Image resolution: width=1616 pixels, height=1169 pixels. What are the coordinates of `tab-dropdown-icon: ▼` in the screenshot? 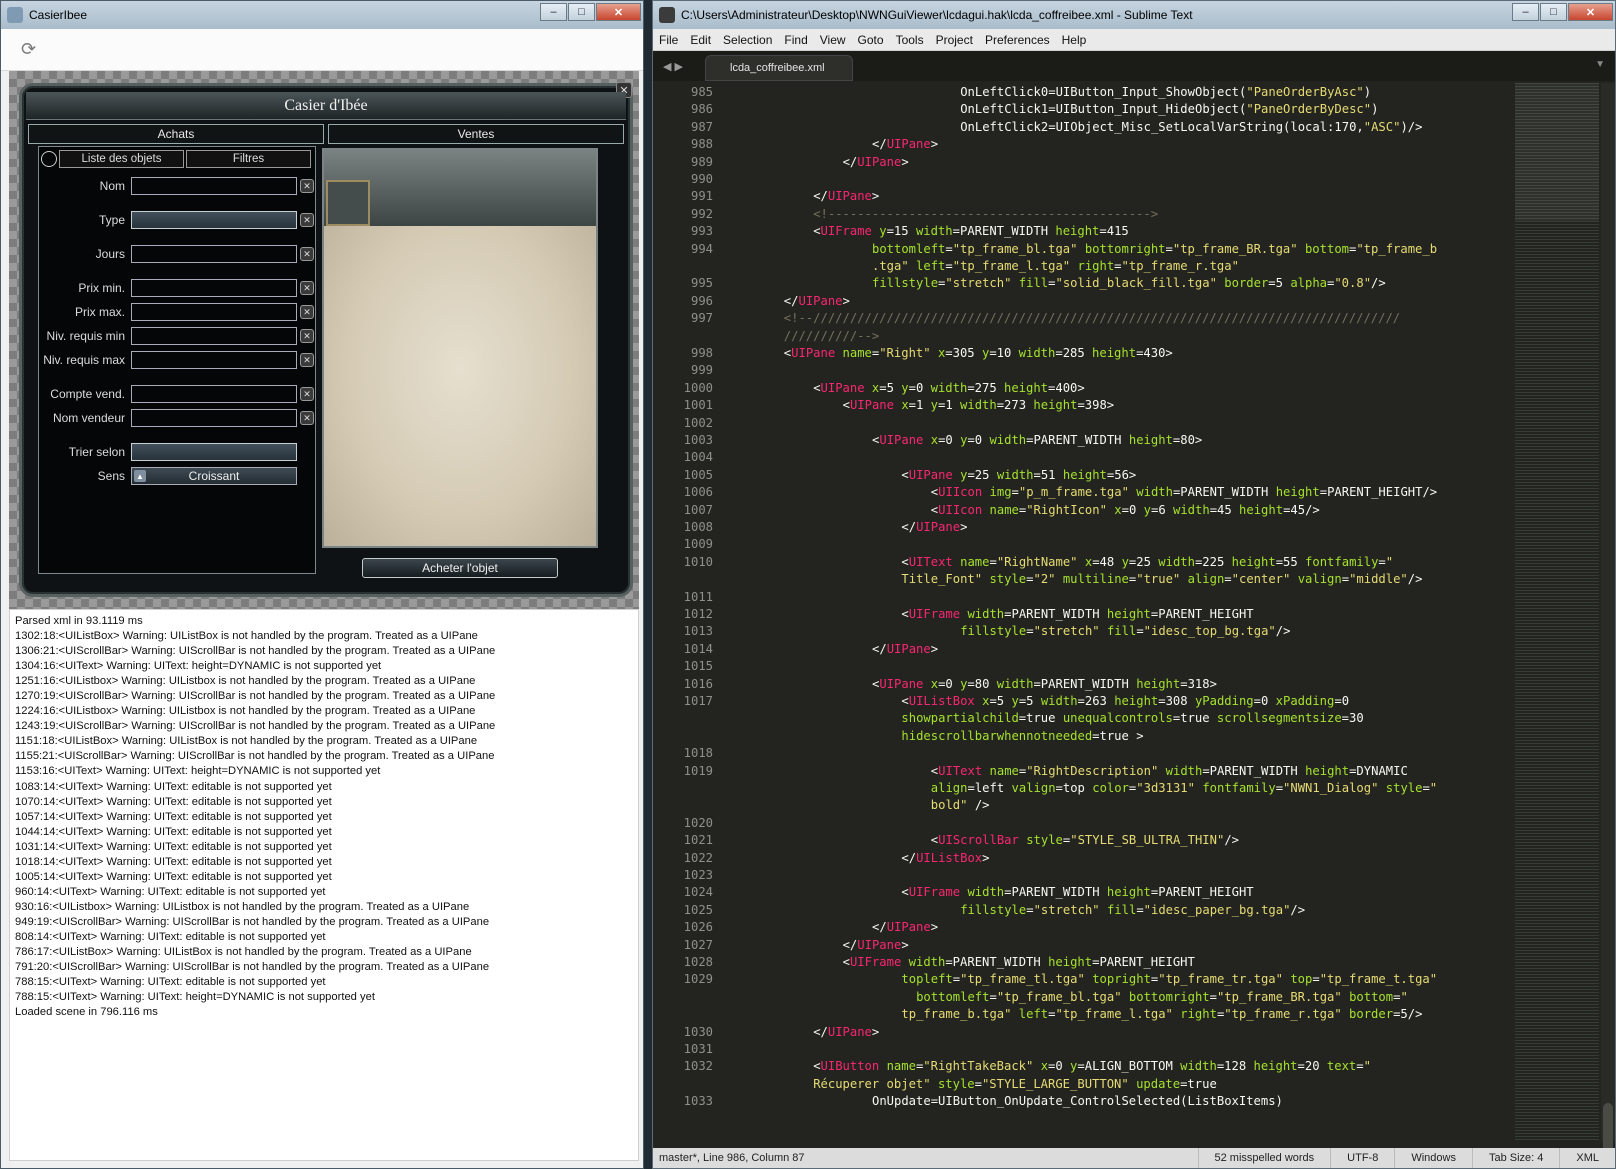 It's located at (1600, 64).